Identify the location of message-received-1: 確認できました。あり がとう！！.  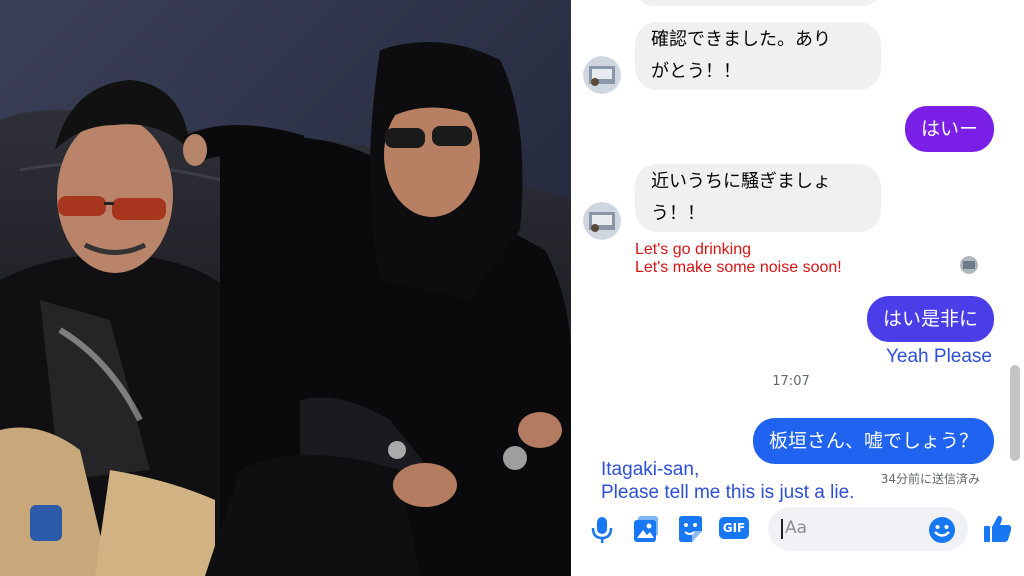
(758, 56).